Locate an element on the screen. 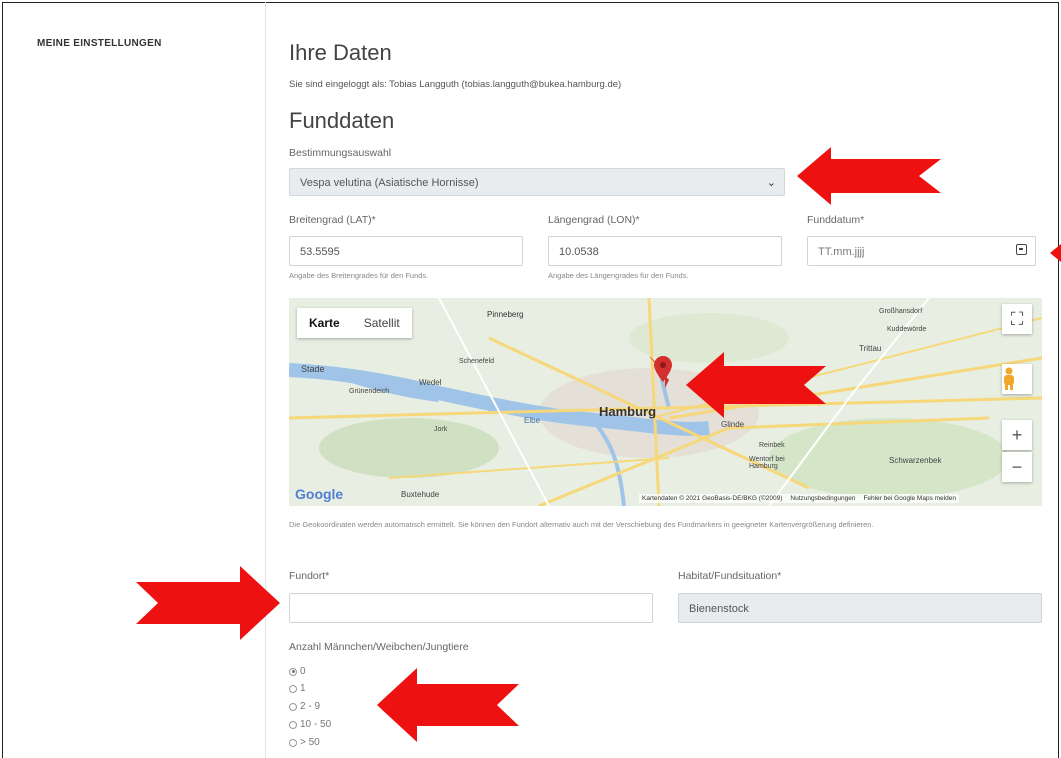 The width and height of the screenshot is (1061, 758). fullscreen-icon: ⛶ is located at coordinates (1017, 319).